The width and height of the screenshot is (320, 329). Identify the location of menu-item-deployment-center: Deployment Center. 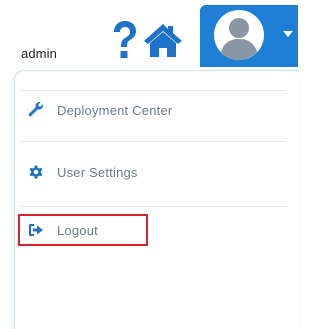
(96, 110).